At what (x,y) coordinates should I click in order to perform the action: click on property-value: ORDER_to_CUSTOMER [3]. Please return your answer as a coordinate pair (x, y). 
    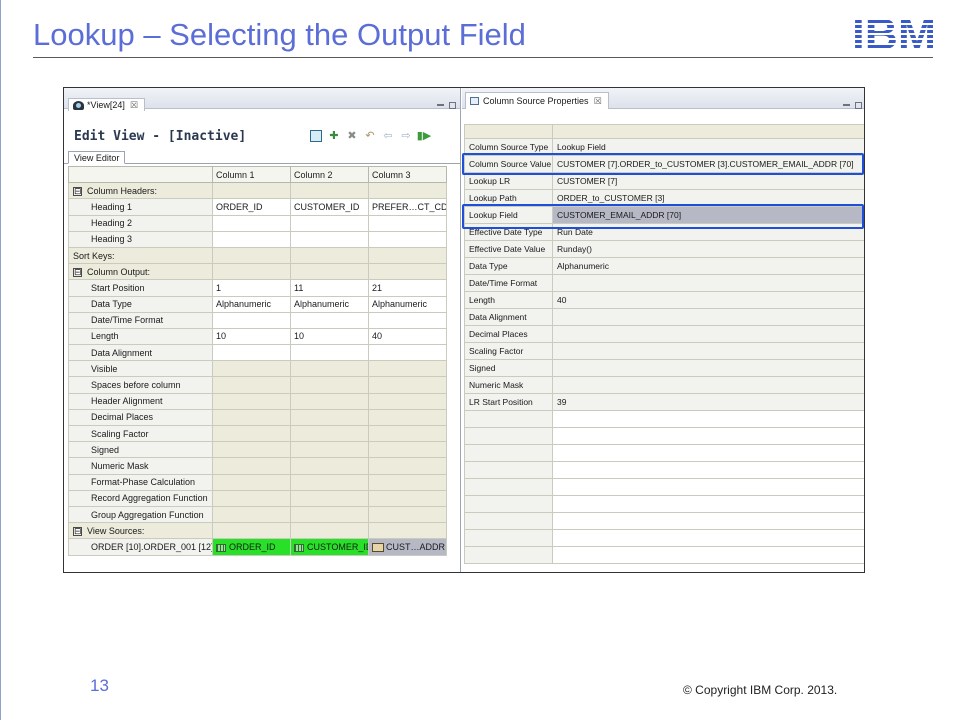
    Looking at the image, I should click on (708, 198).